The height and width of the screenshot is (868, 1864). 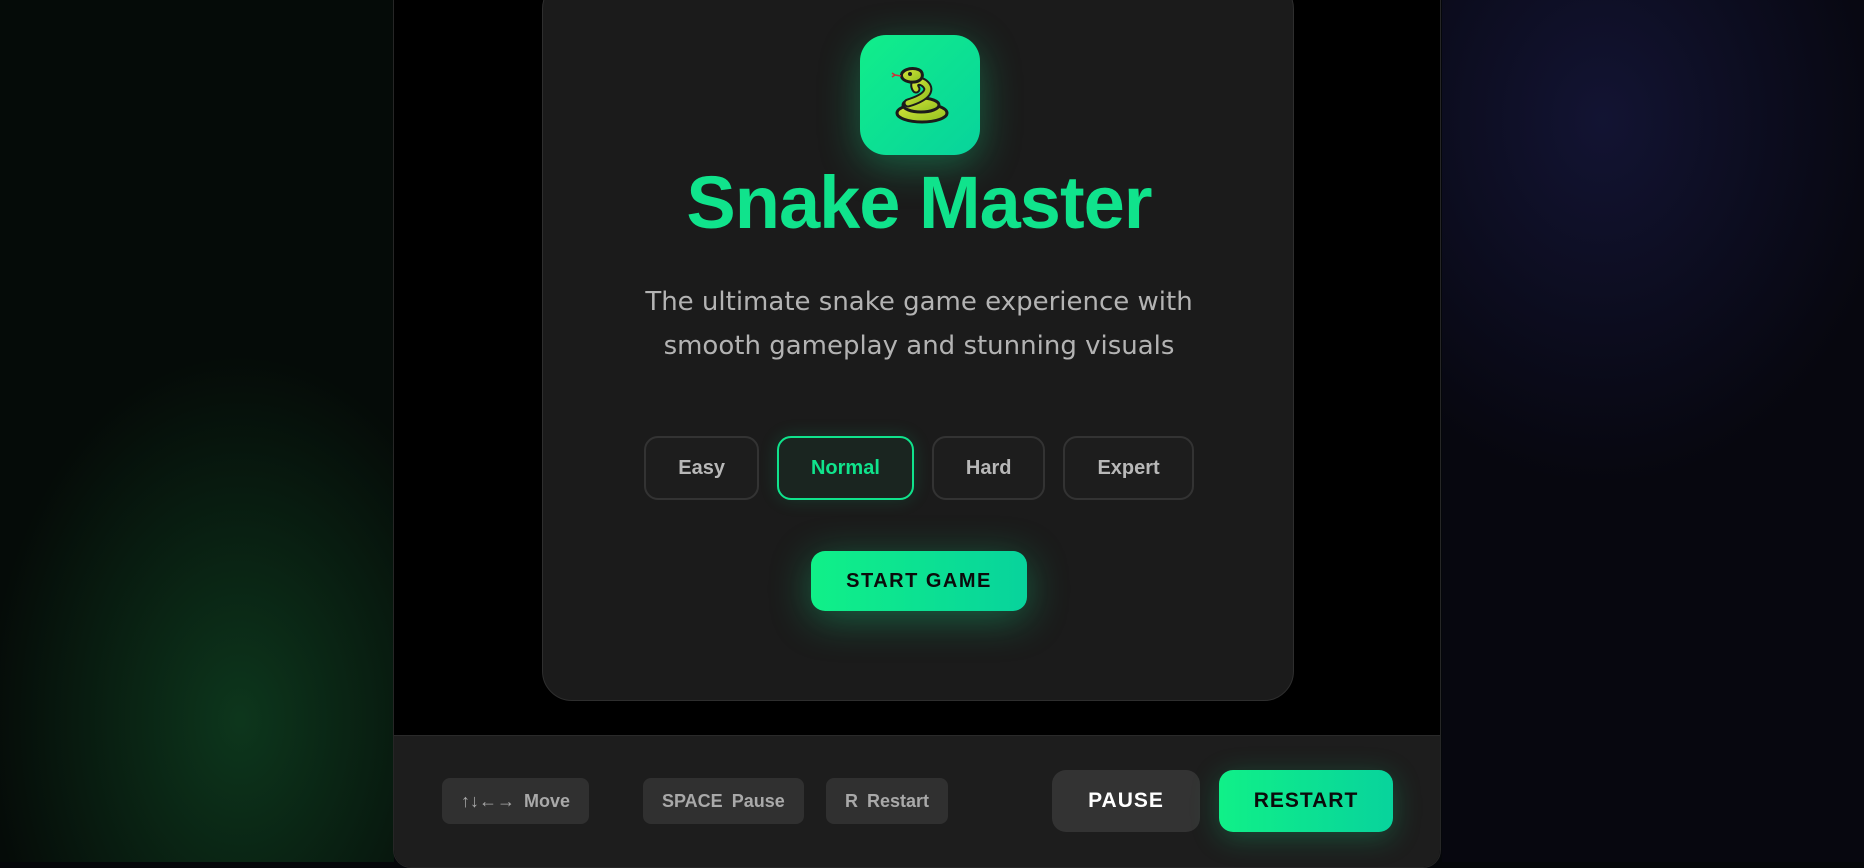 I want to click on difficulty-easy-button: Easy, so click(x=701, y=468).